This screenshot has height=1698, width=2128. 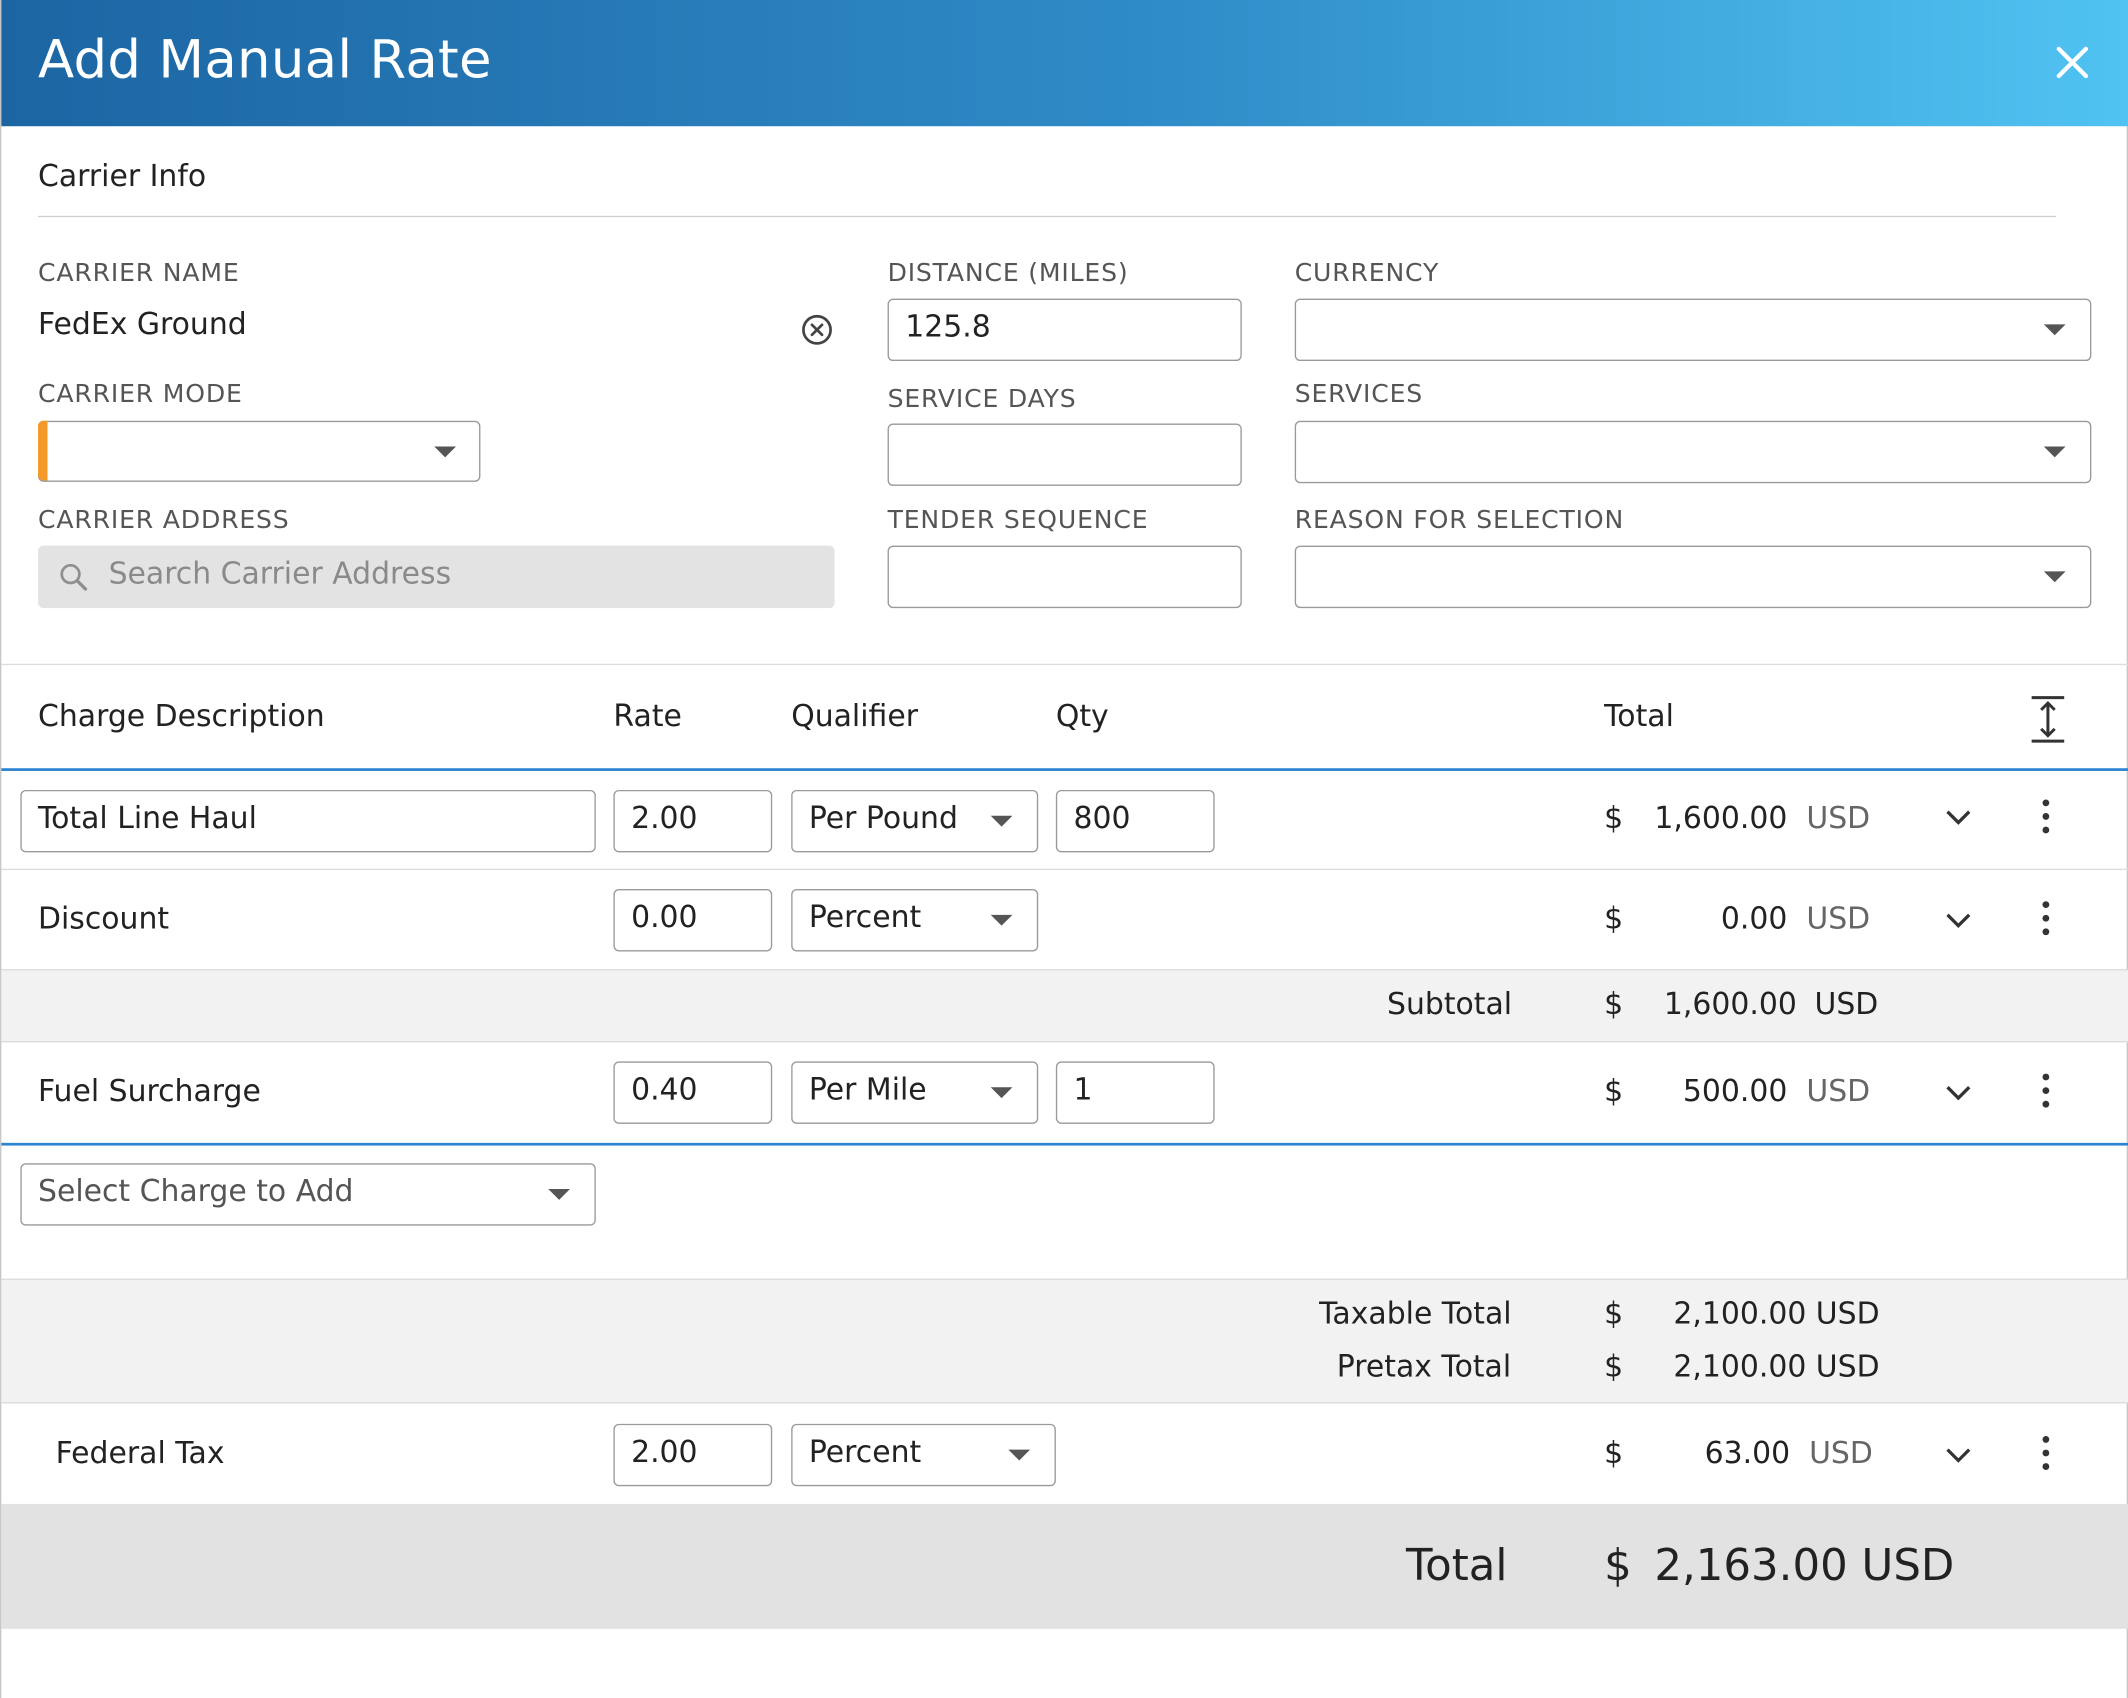 I want to click on rate-value: 0.40, so click(x=664, y=1090).